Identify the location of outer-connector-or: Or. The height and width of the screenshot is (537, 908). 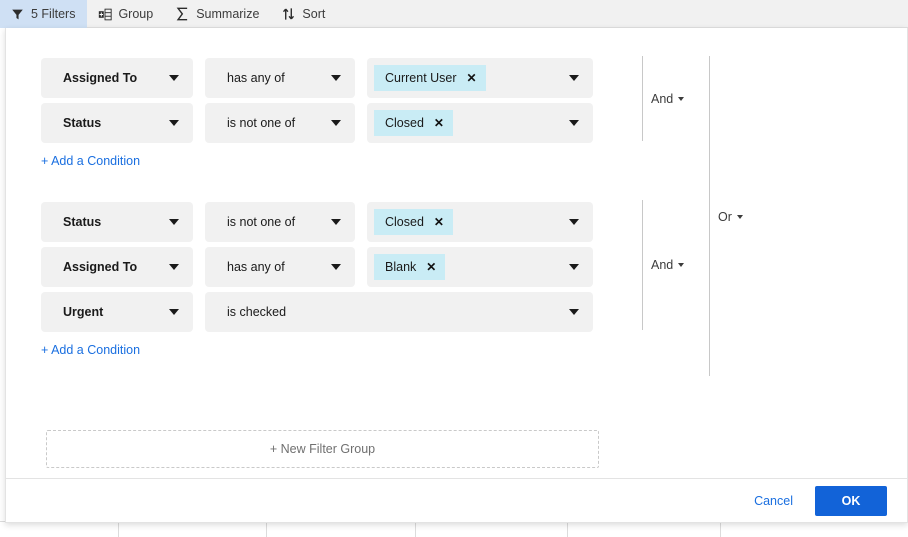
(730, 217).